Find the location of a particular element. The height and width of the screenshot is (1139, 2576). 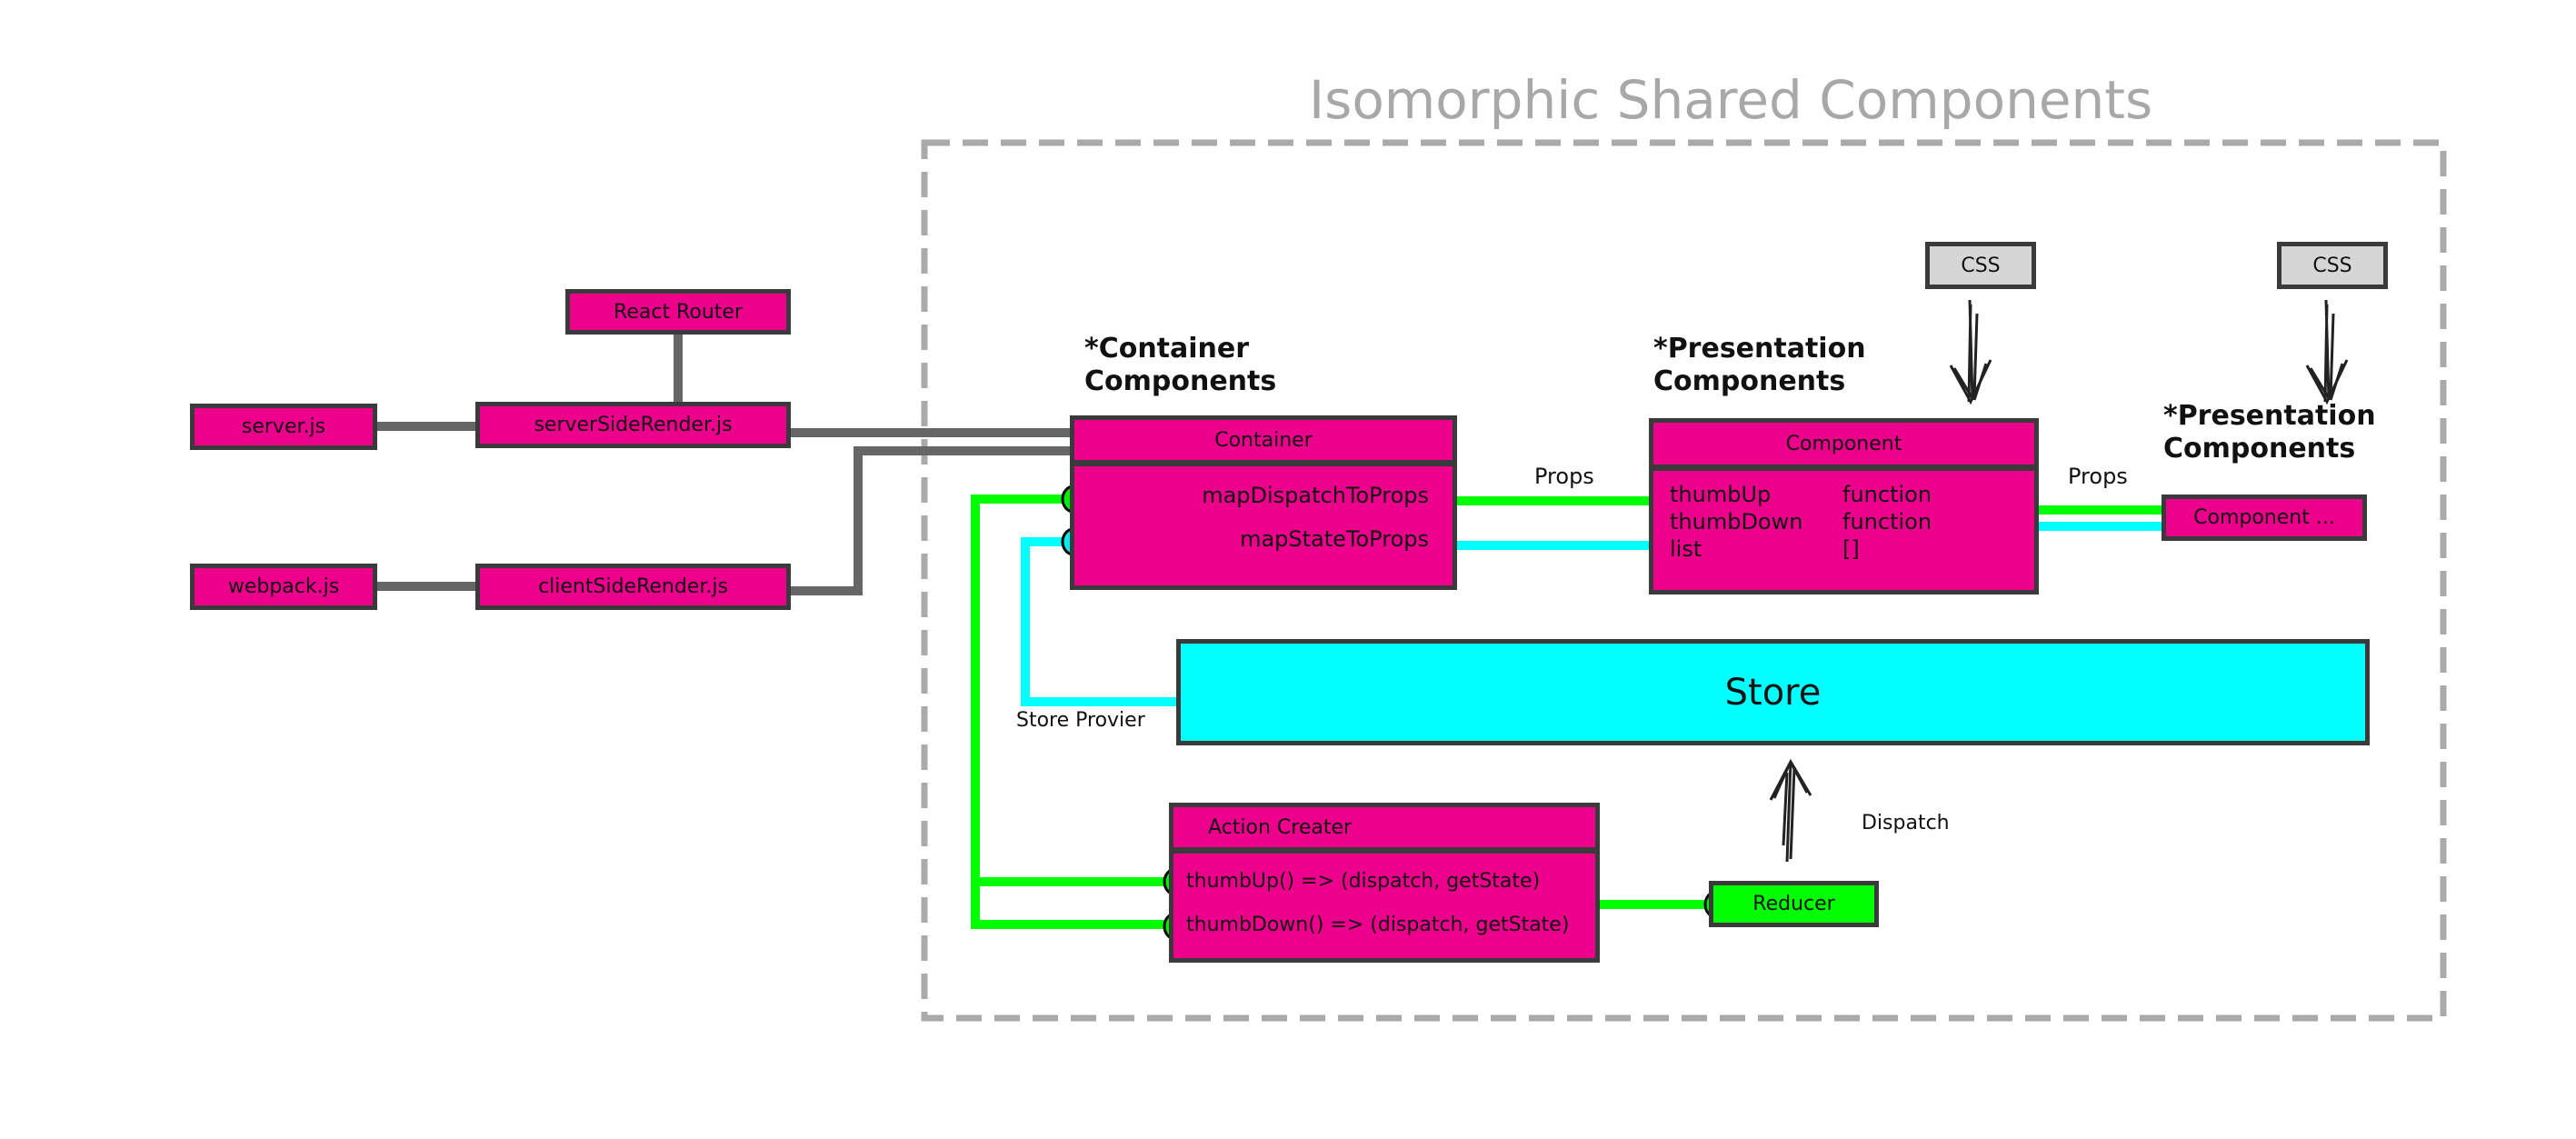

presentation-components-2-label: *Presentation Components is located at coordinates (2269, 432).